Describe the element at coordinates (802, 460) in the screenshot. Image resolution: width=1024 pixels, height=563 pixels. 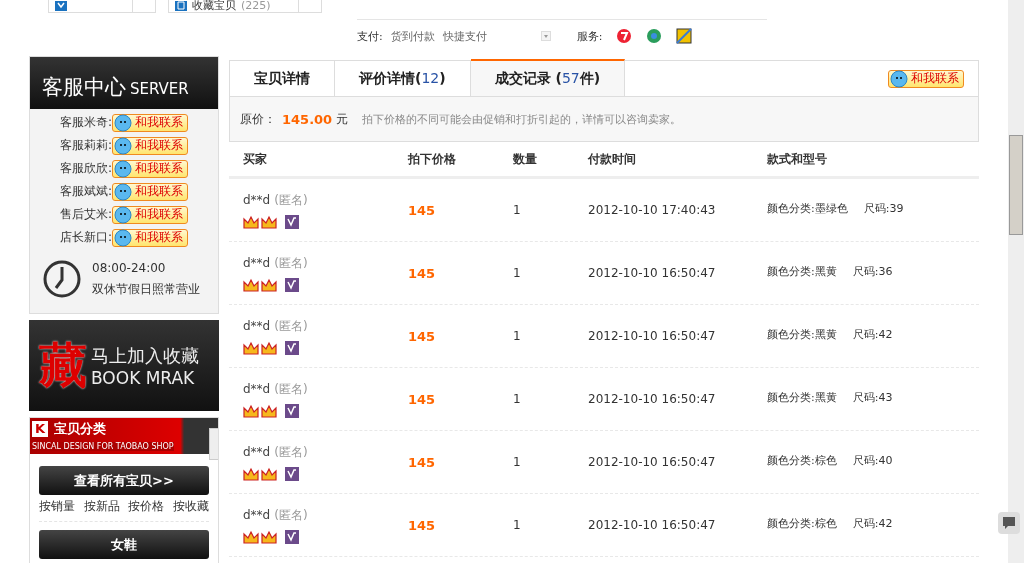
I see `item-color: 颜色分类:棕色` at that location.